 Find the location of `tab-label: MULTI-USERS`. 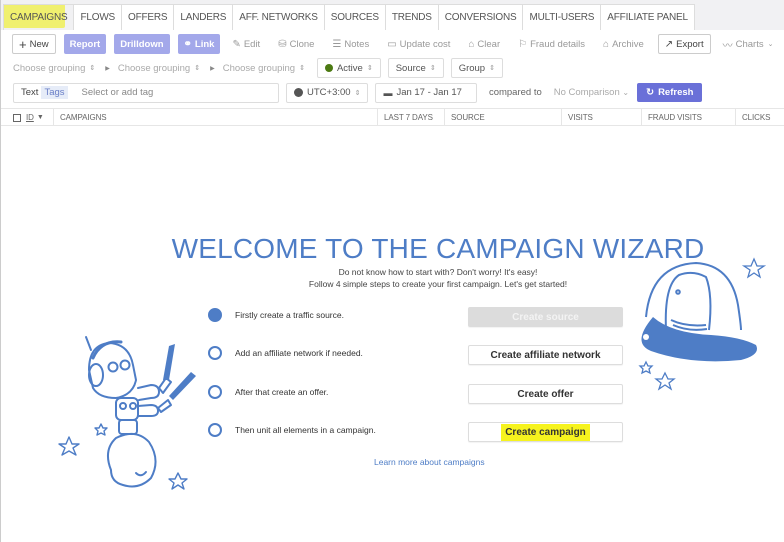

tab-label: MULTI-USERS is located at coordinates (562, 17).